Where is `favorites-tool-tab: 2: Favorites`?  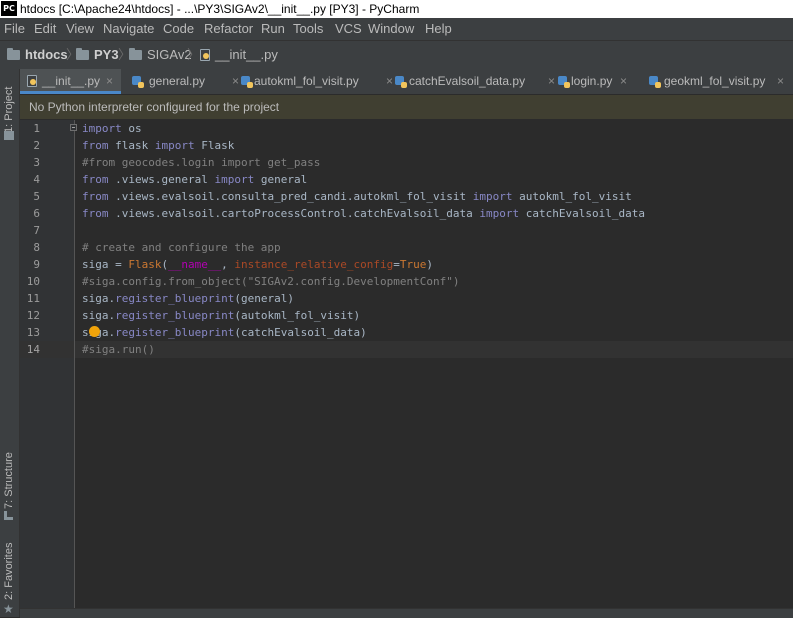
favorites-tool-tab: 2: Favorites is located at coordinates (9, 573).